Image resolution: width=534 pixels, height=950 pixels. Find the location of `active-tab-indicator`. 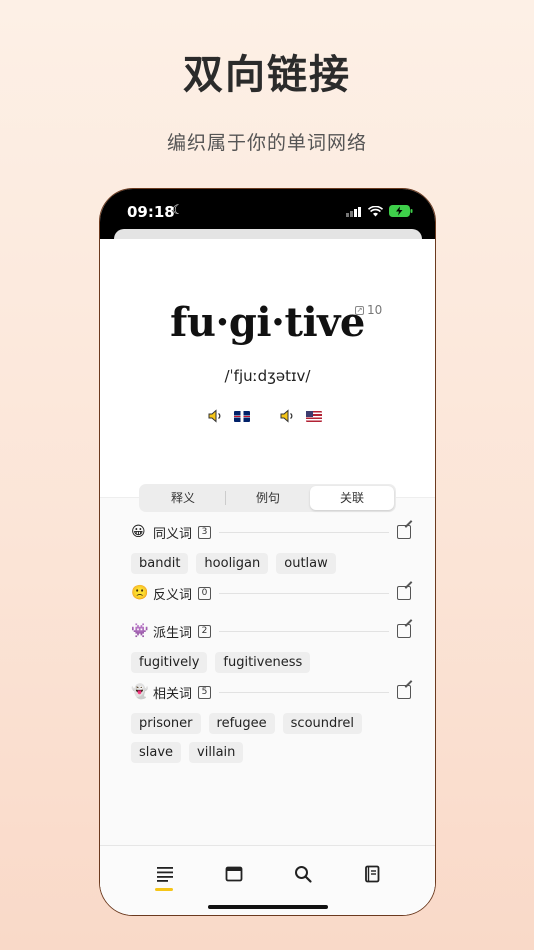

active-tab-indicator is located at coordinates (164, 889).